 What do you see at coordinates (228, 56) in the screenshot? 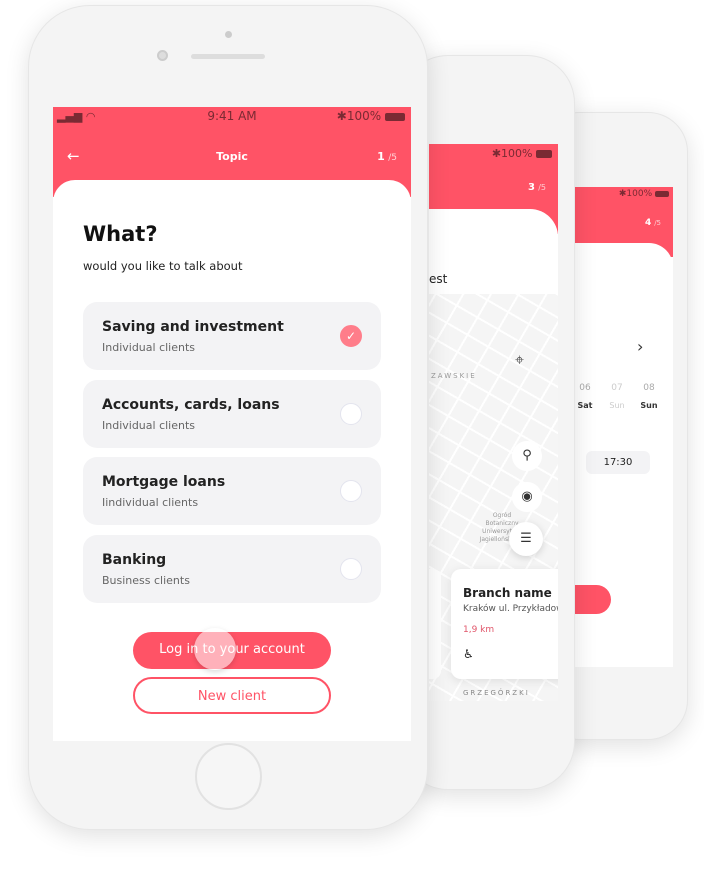
I see `speaker` at bounding box center [228, 56].